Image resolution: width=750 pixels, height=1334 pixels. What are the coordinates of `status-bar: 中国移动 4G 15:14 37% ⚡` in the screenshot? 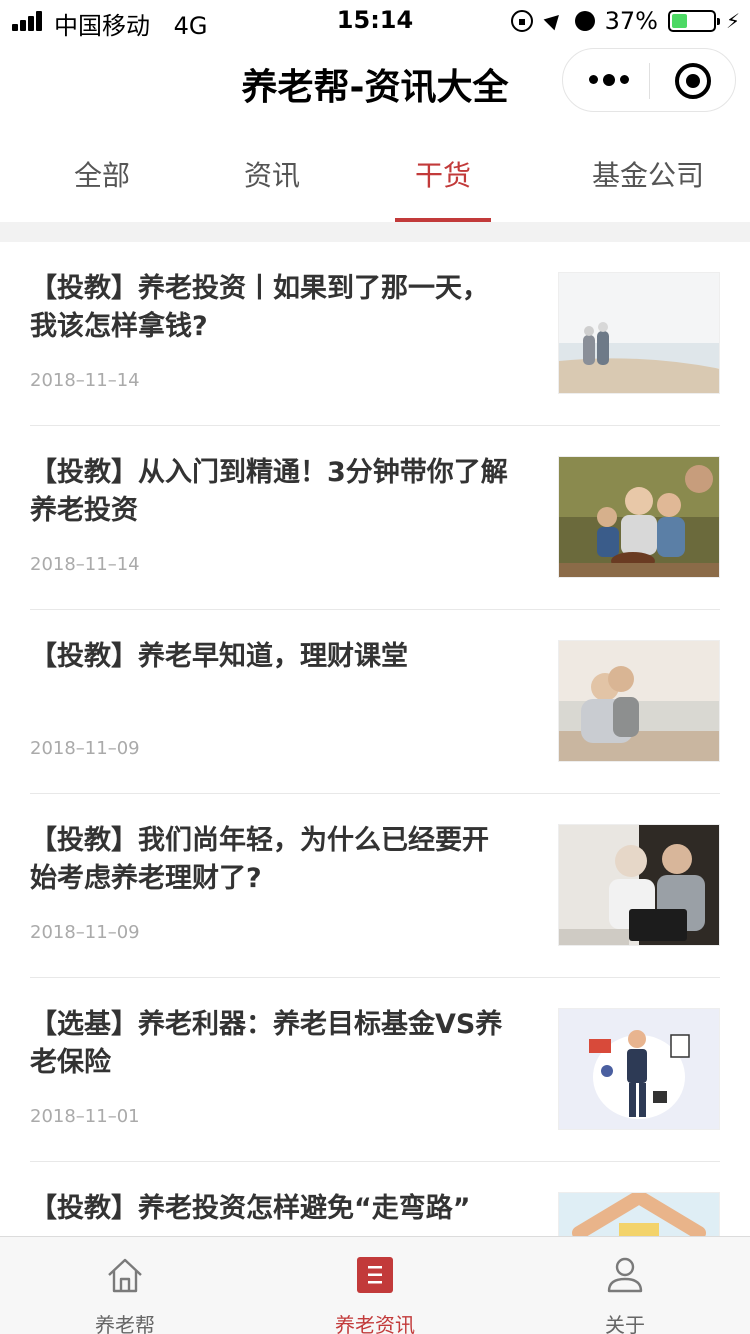 It's located at (375, 20).